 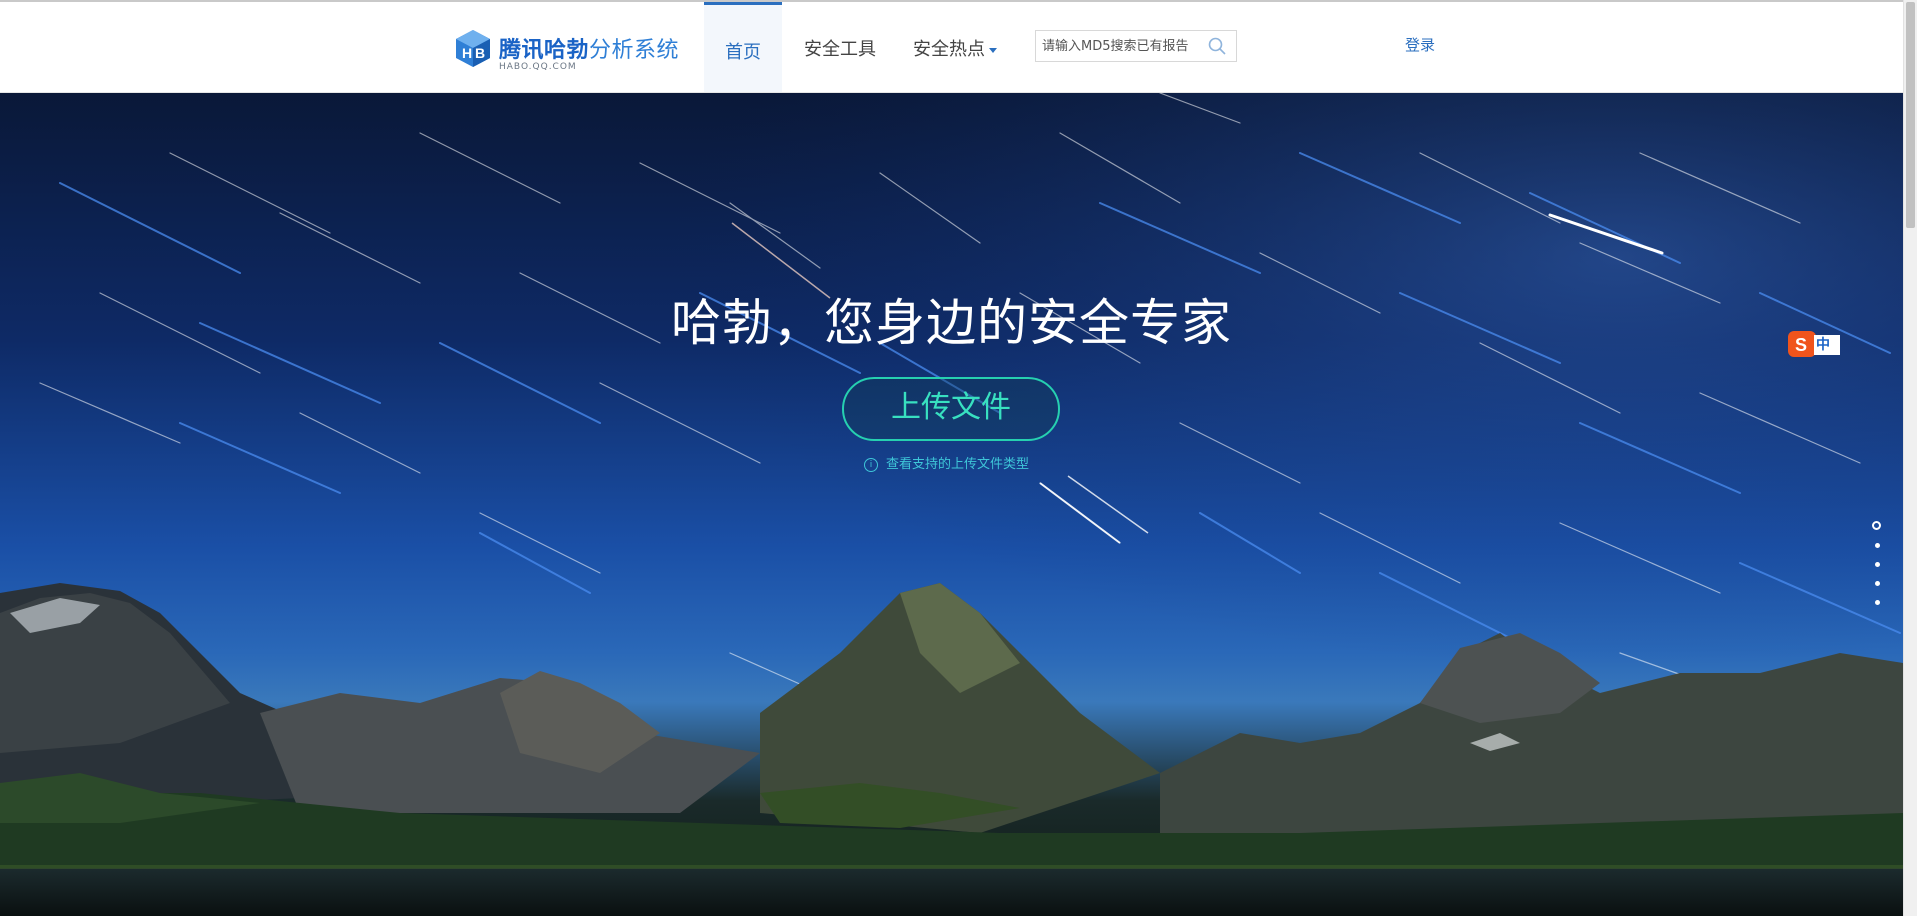 What do you see at coordinates (1910, 458) in the screenshot?
I see `page-scrollbar` at bounding box center [1910, 458].